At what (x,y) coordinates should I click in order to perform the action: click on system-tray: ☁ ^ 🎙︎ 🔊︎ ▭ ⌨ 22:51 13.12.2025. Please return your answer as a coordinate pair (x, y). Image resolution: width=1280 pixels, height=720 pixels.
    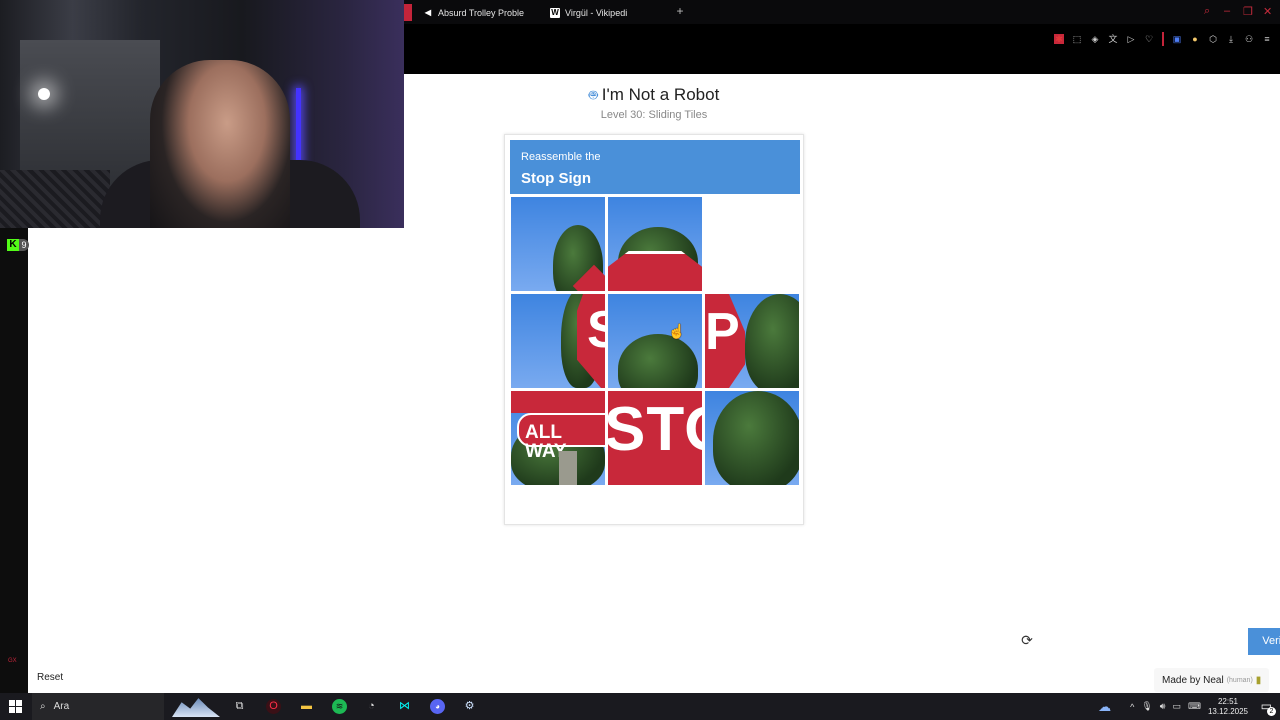
    Looking at the image, I should click on (1173, 706).